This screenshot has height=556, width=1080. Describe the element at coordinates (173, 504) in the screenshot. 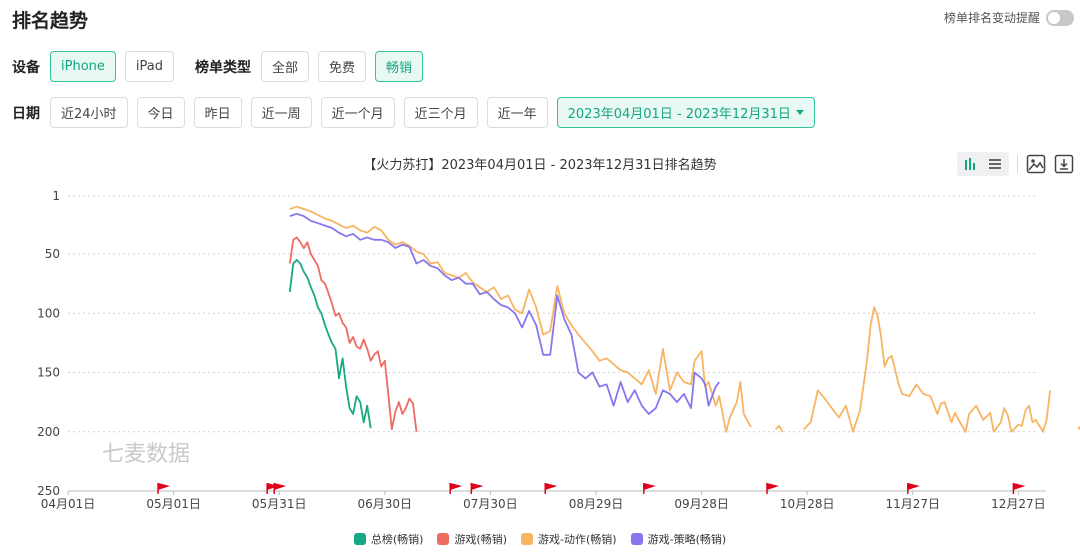

I see `x-tick-label: 05月01日` at that location.